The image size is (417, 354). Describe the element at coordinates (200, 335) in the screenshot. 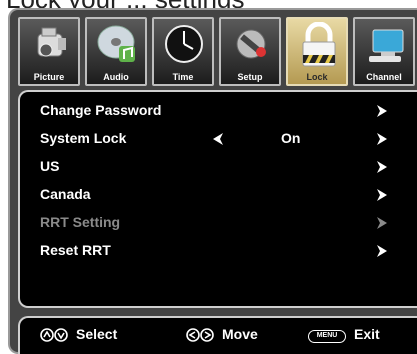

I see `left-right-keys-icon` at that location.